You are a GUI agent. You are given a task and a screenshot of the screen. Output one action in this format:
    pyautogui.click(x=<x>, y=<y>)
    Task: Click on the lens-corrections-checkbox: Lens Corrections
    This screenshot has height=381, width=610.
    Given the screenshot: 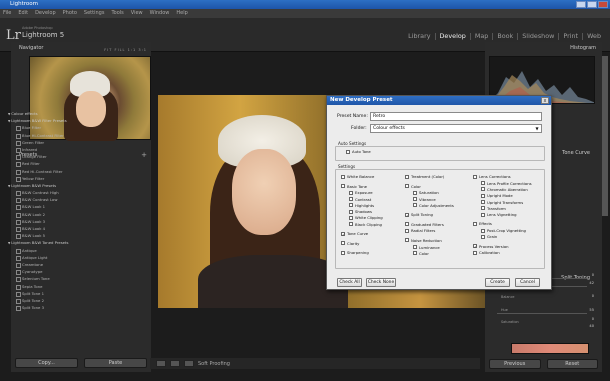 What is the action you would take?
    pyautogui.click(x=492, y=176)
    